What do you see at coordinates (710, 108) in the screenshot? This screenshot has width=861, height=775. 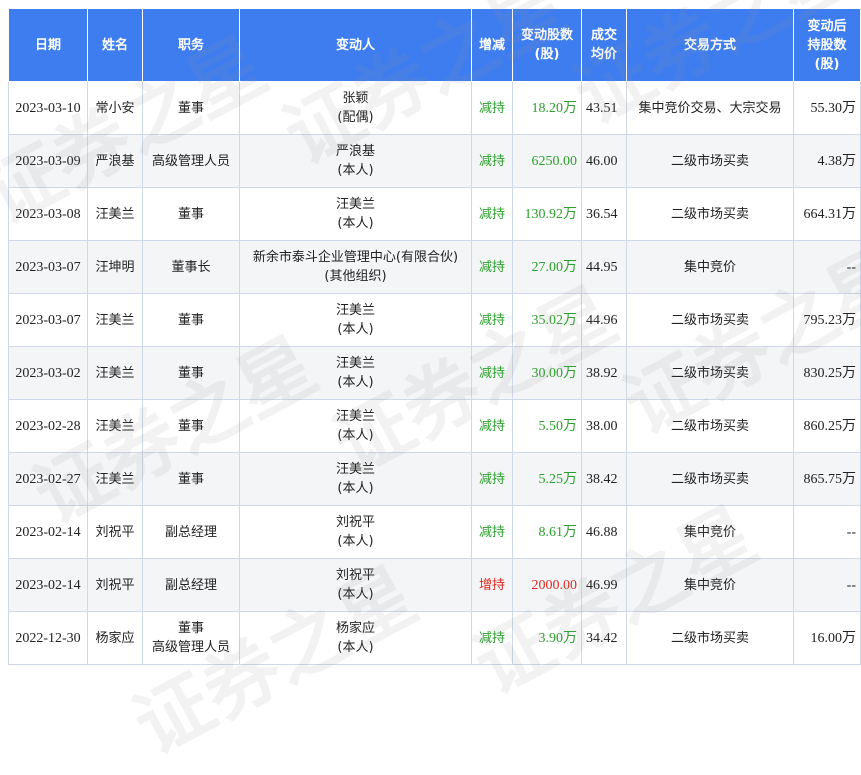 I see `cell-method: 集中竞价交易、大宗交易` at bounding box center [710, 108].